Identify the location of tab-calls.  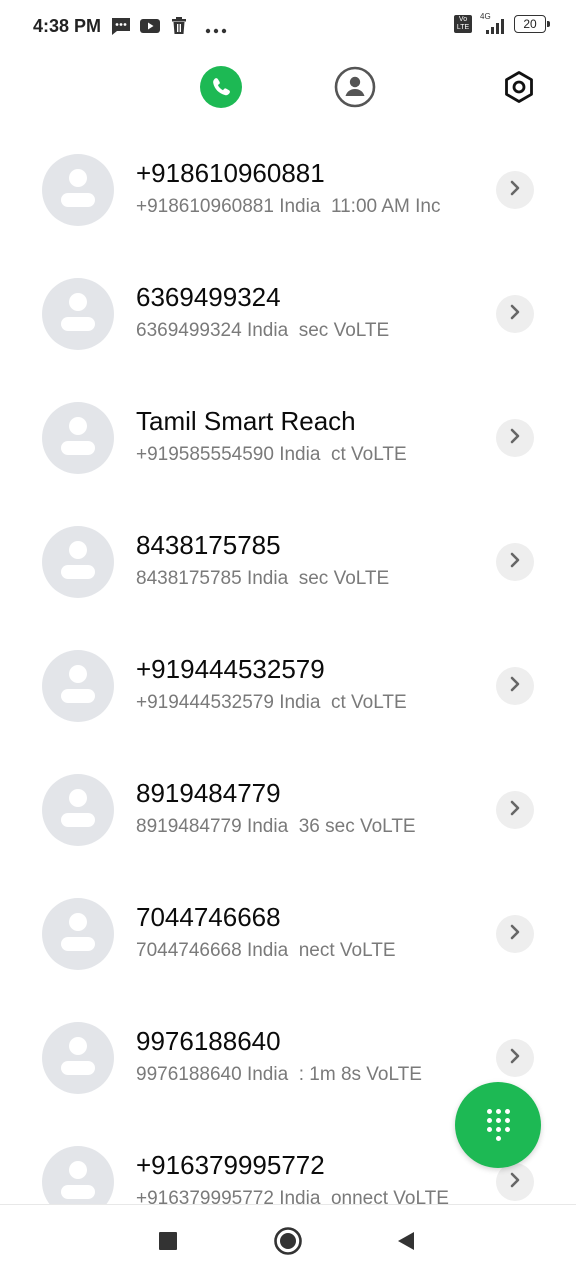
(221, 89).